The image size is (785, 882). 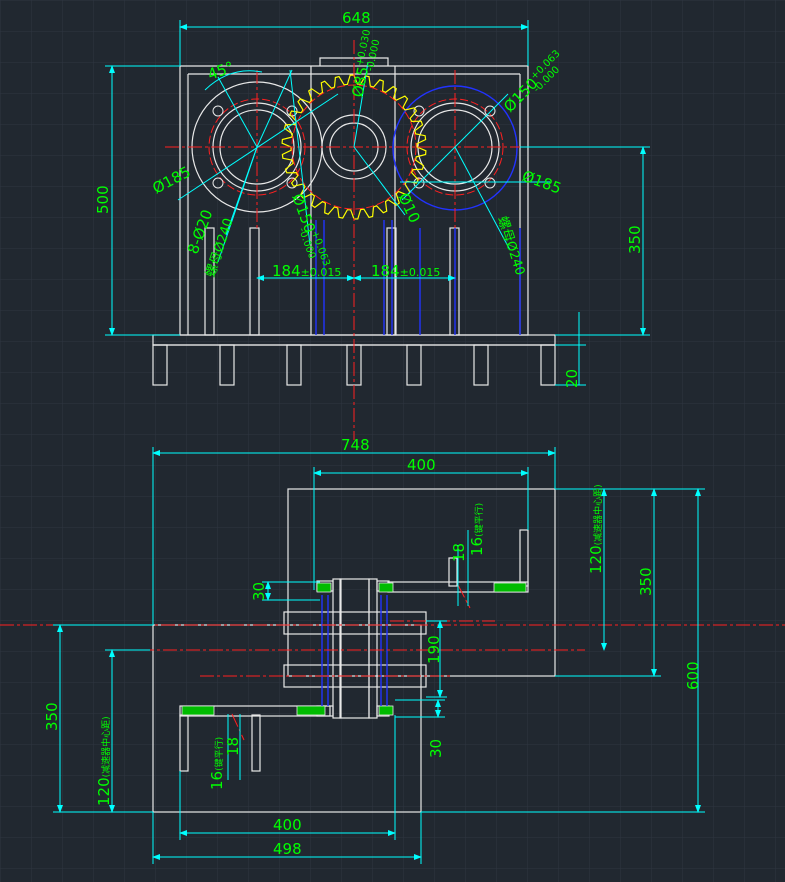 What do you see at coordinates (436, 748) in the screenshot?
I see `dim-30-lower: 30` at bounding box center [436, 748].